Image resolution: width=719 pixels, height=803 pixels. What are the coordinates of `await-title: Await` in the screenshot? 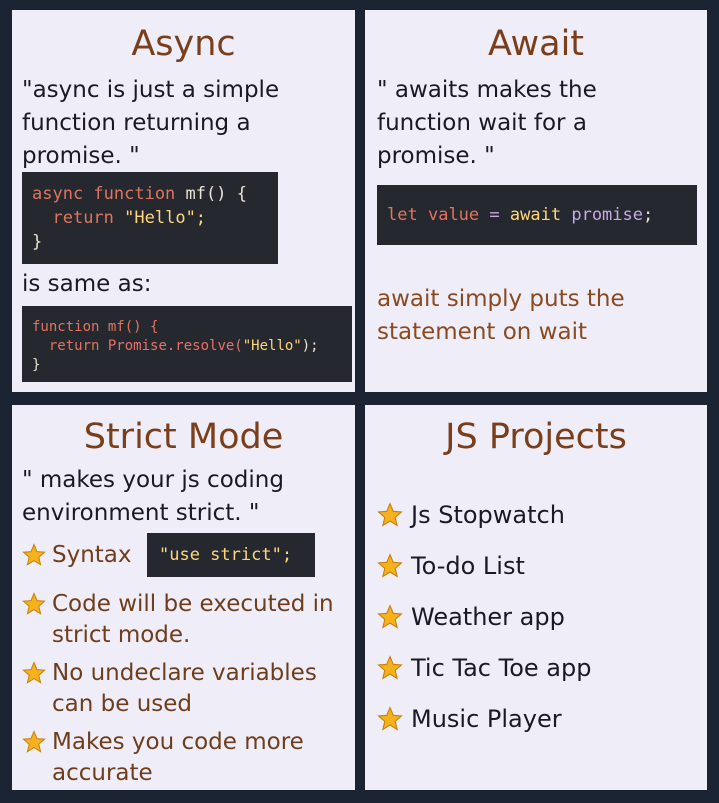 It's located at (536, 44).